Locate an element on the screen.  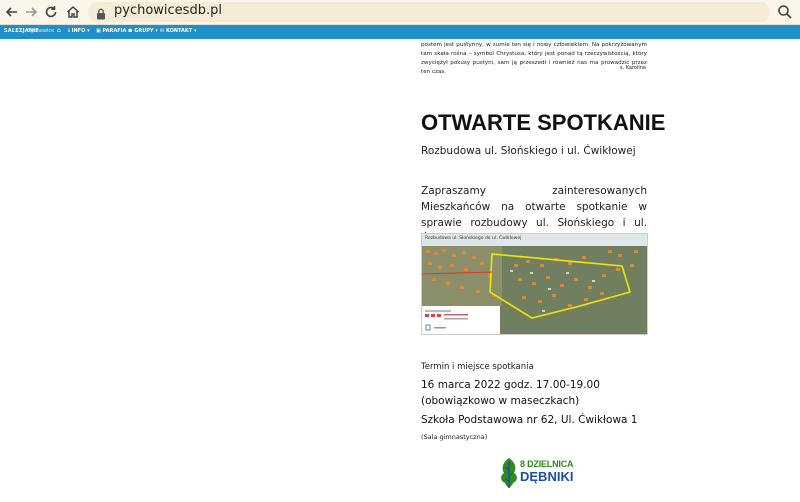
nav-item-parafia-label: PARAFIA is located at coordinates (114, 31).